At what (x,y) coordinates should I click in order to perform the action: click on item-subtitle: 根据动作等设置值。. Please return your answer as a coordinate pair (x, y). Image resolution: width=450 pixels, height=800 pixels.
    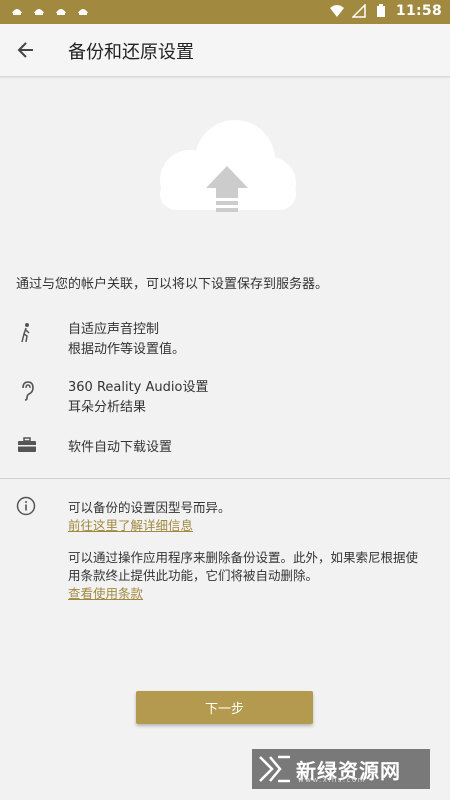
    Looking at the image, I should click on (127, 349).